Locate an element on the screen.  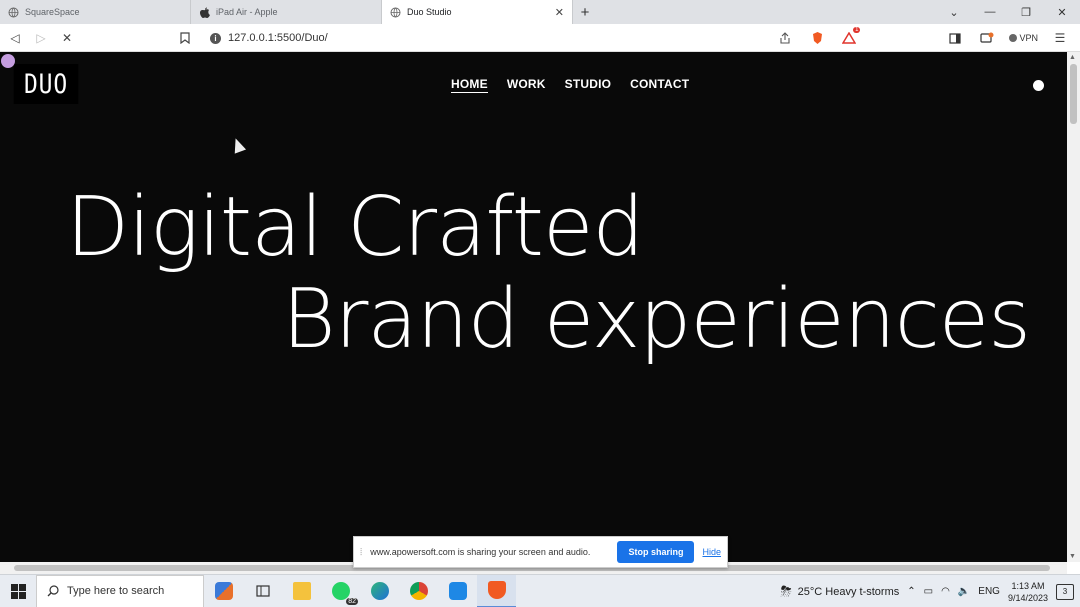
weather-text: 25°C Heavy t-storms is located at coordinates (848, 591).